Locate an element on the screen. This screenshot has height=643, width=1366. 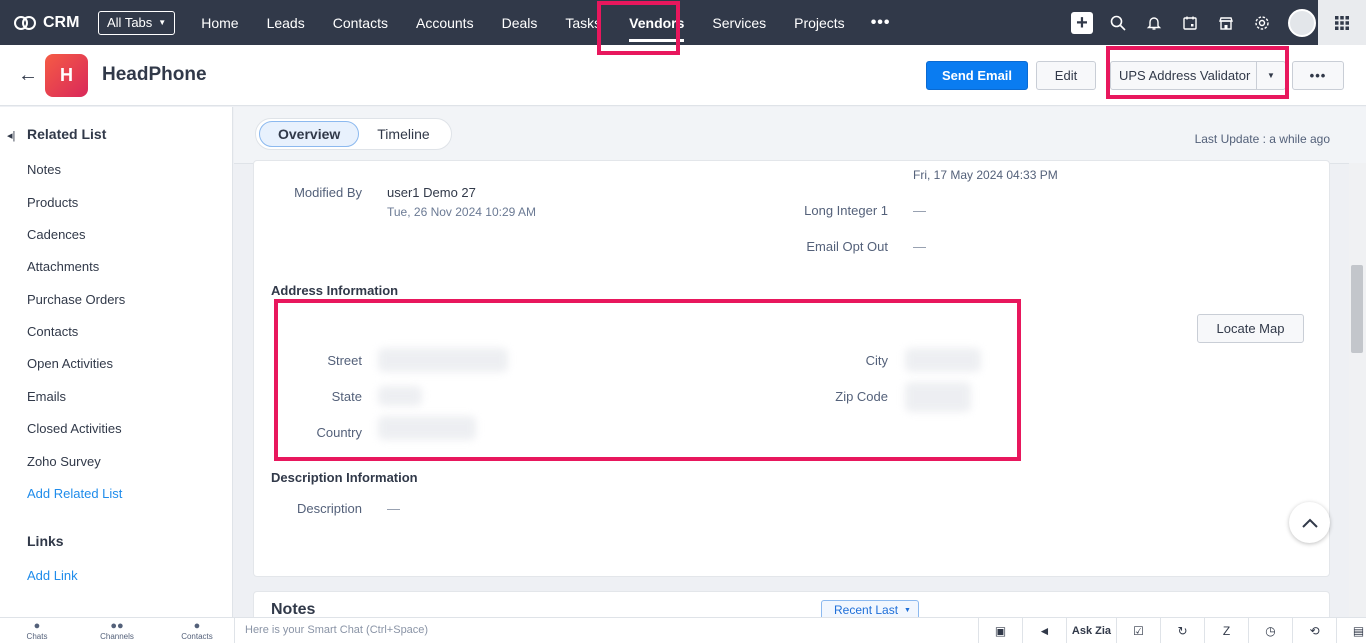
calendar-icon is located at coordinates (1190, 22).